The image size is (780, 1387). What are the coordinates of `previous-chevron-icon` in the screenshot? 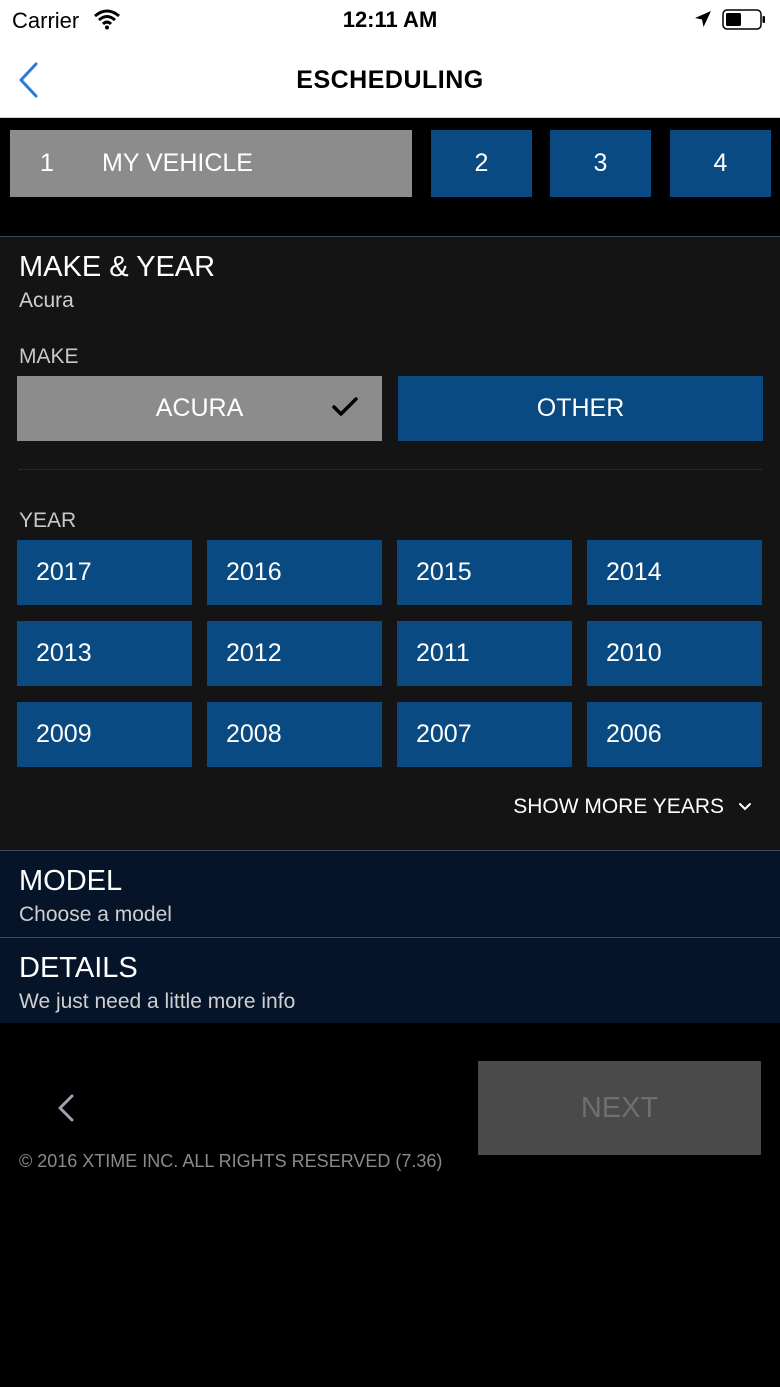 It's located at (66, 1108).